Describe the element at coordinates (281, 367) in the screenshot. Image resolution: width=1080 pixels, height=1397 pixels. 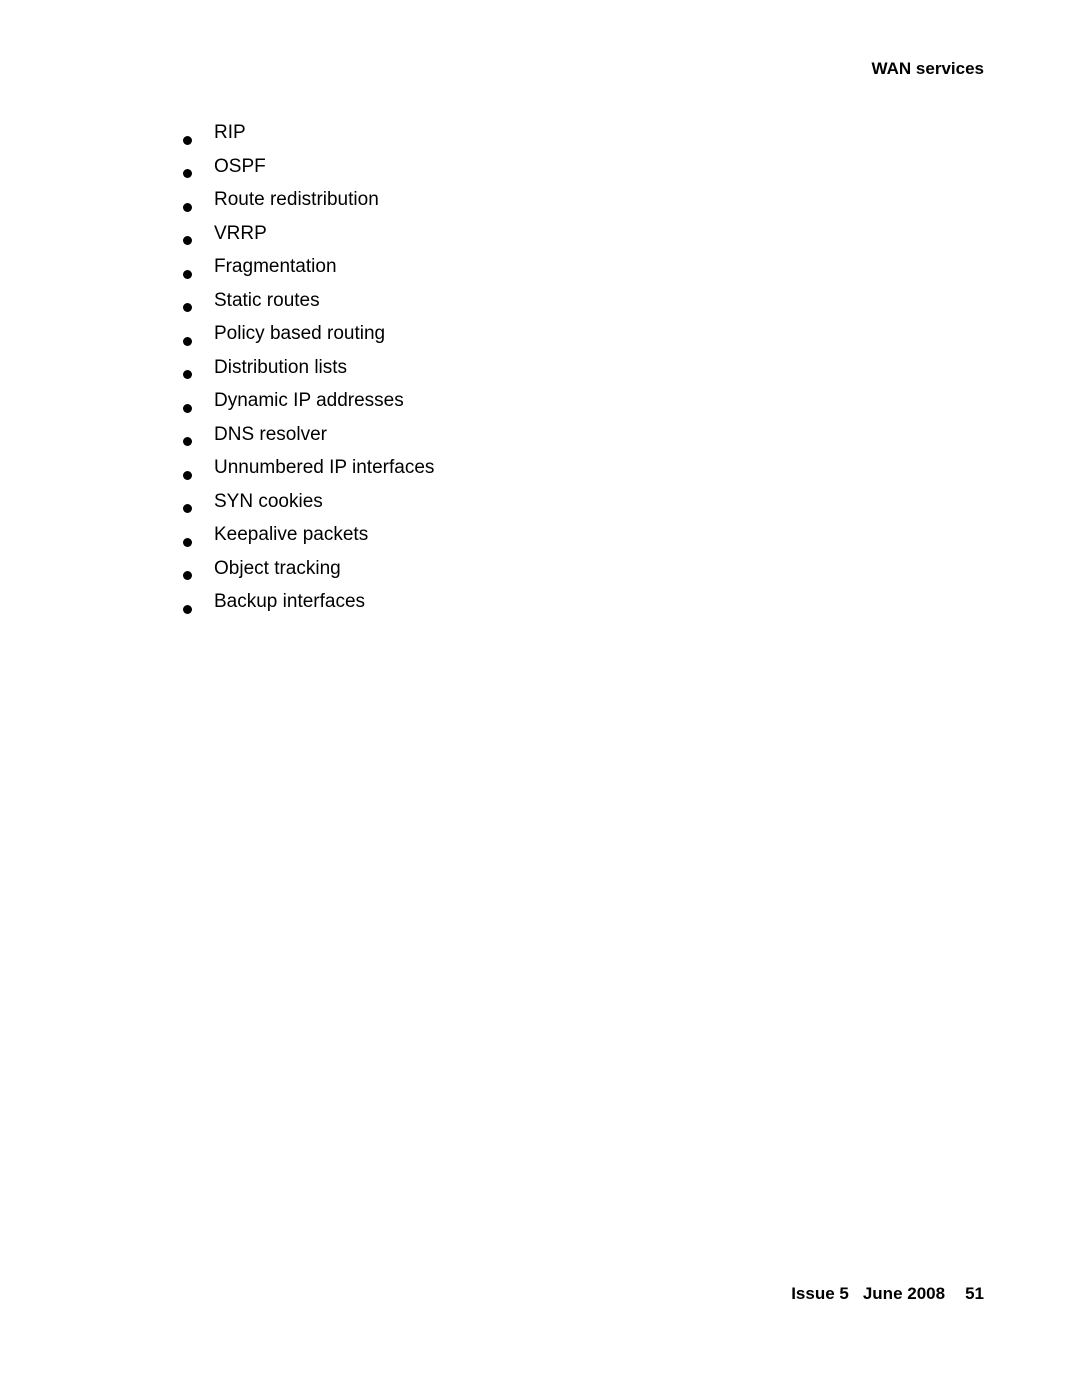
I see `list-item-text: Distribution lists` at that location.